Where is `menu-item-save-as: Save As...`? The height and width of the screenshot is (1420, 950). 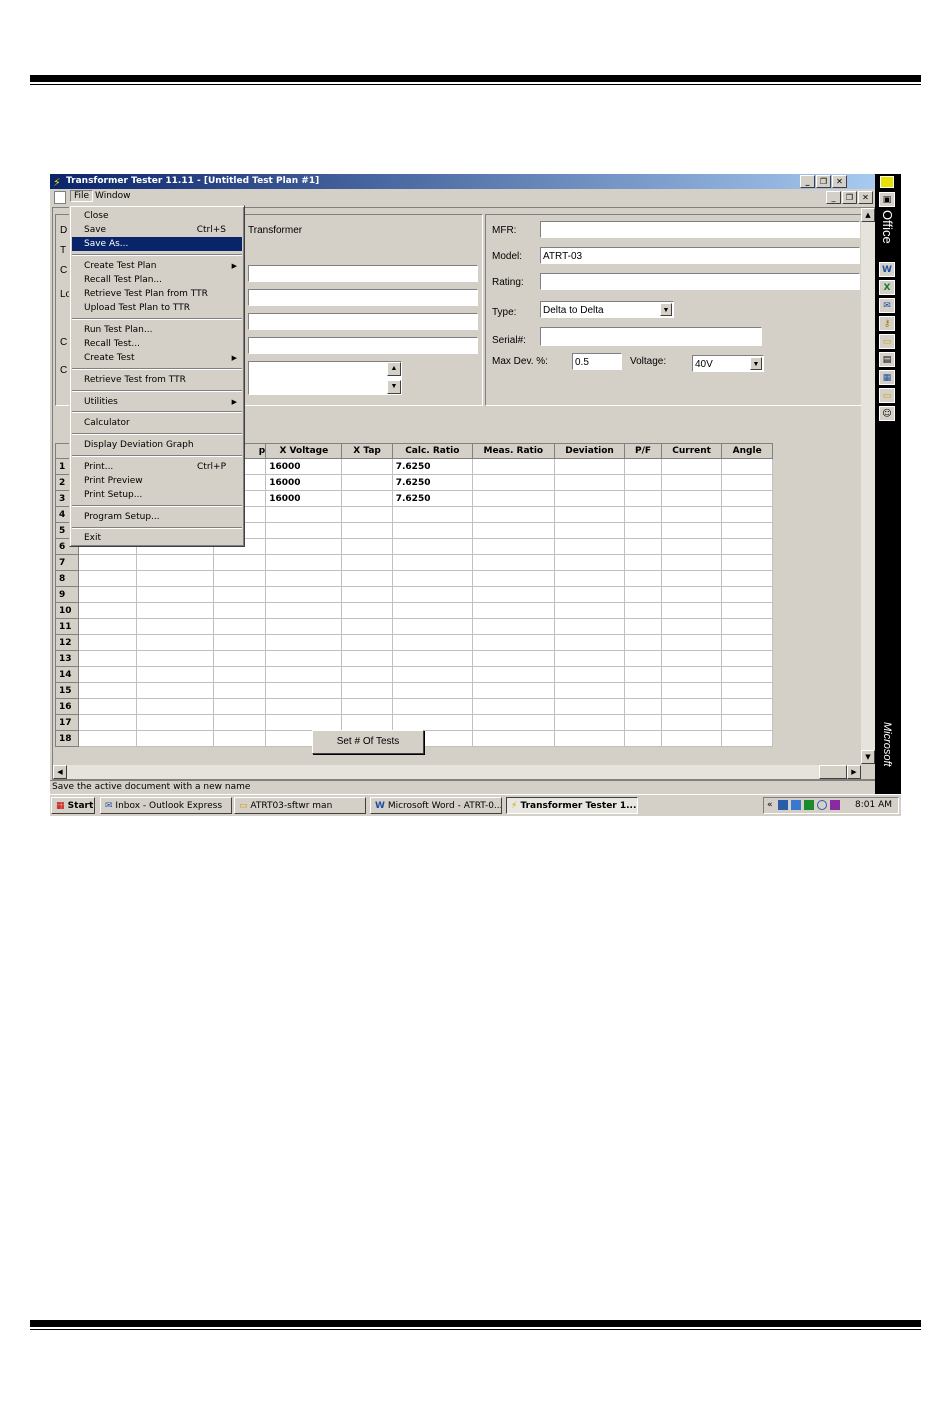 menu-item-save-as: Save As... is located at coordinates (157, 244).